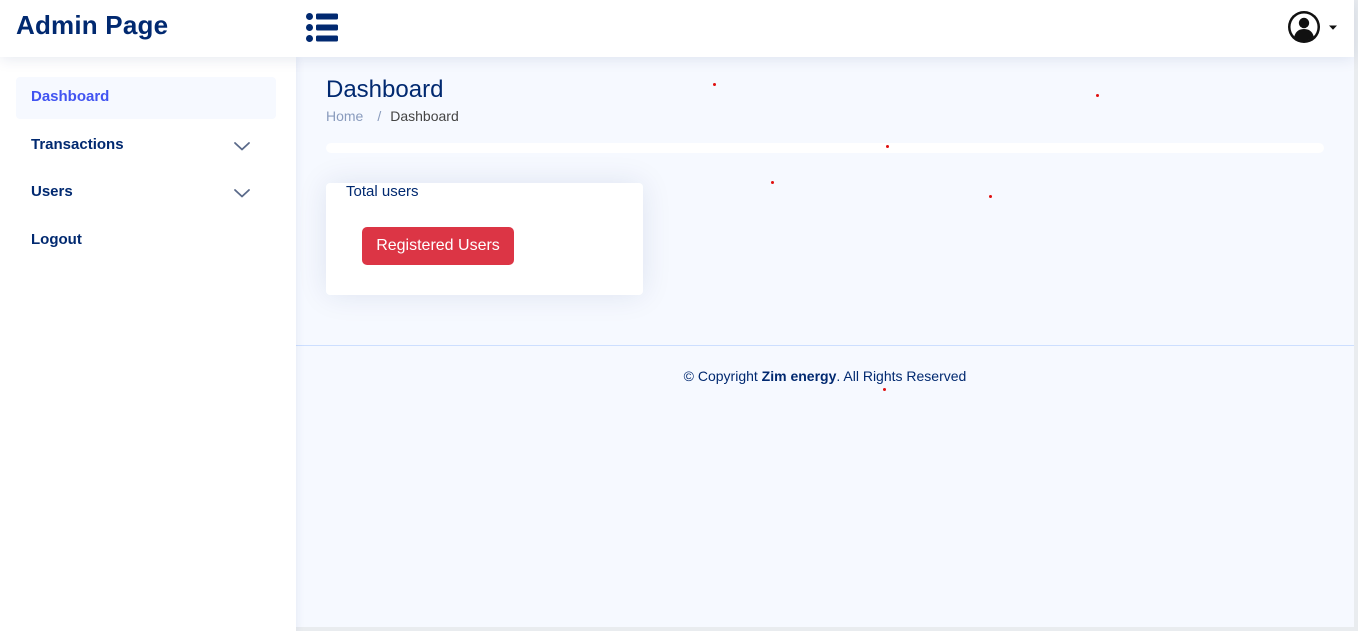  I want to click on page-title: Dashboard, so click(385, 89).